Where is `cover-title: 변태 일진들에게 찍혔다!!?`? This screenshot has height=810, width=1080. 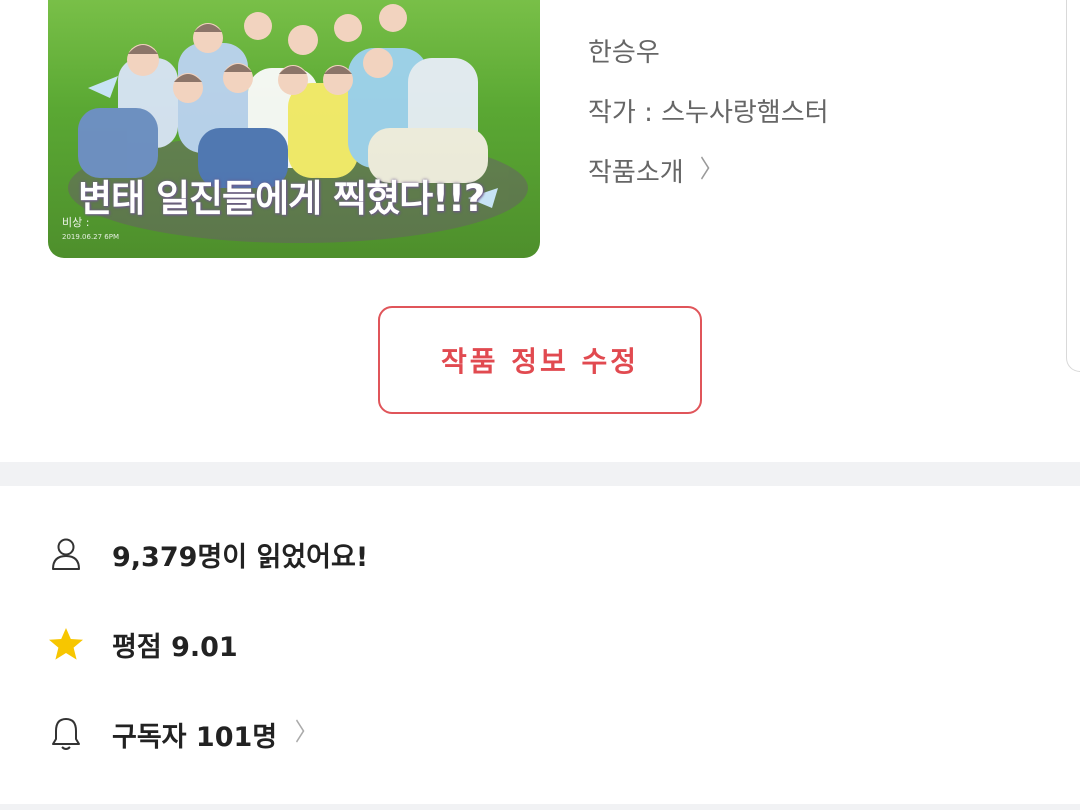 cover-title: 변태 일진들에게 찍혔다!!? is located at coordinates (281, 198).